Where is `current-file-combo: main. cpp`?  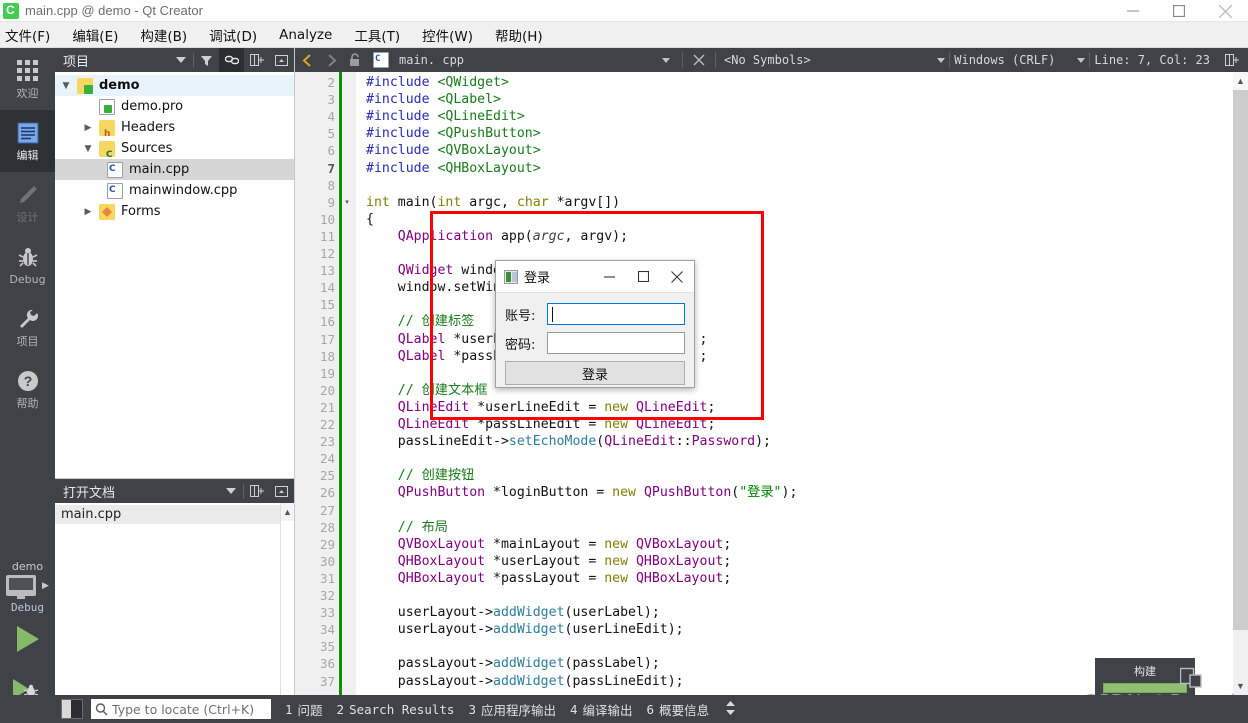 current-file-combo: main. cpp is located at coordinates (522, 60).